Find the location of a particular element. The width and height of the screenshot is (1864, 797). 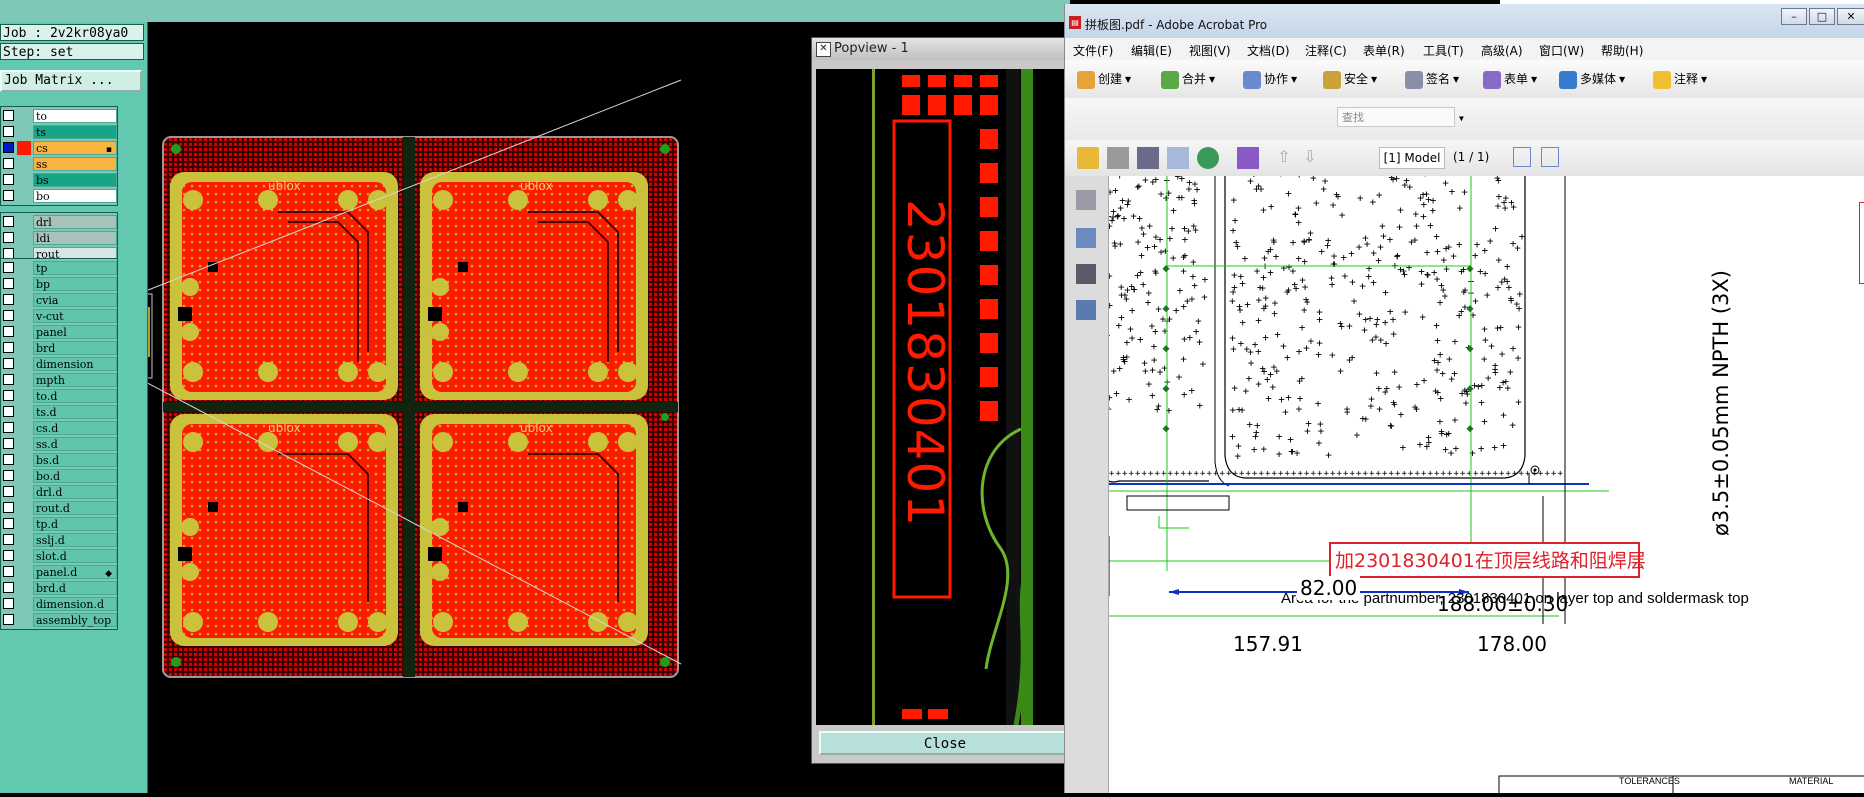

combine-tool: 合并 ▼ is located at coordinates (1188, 79).